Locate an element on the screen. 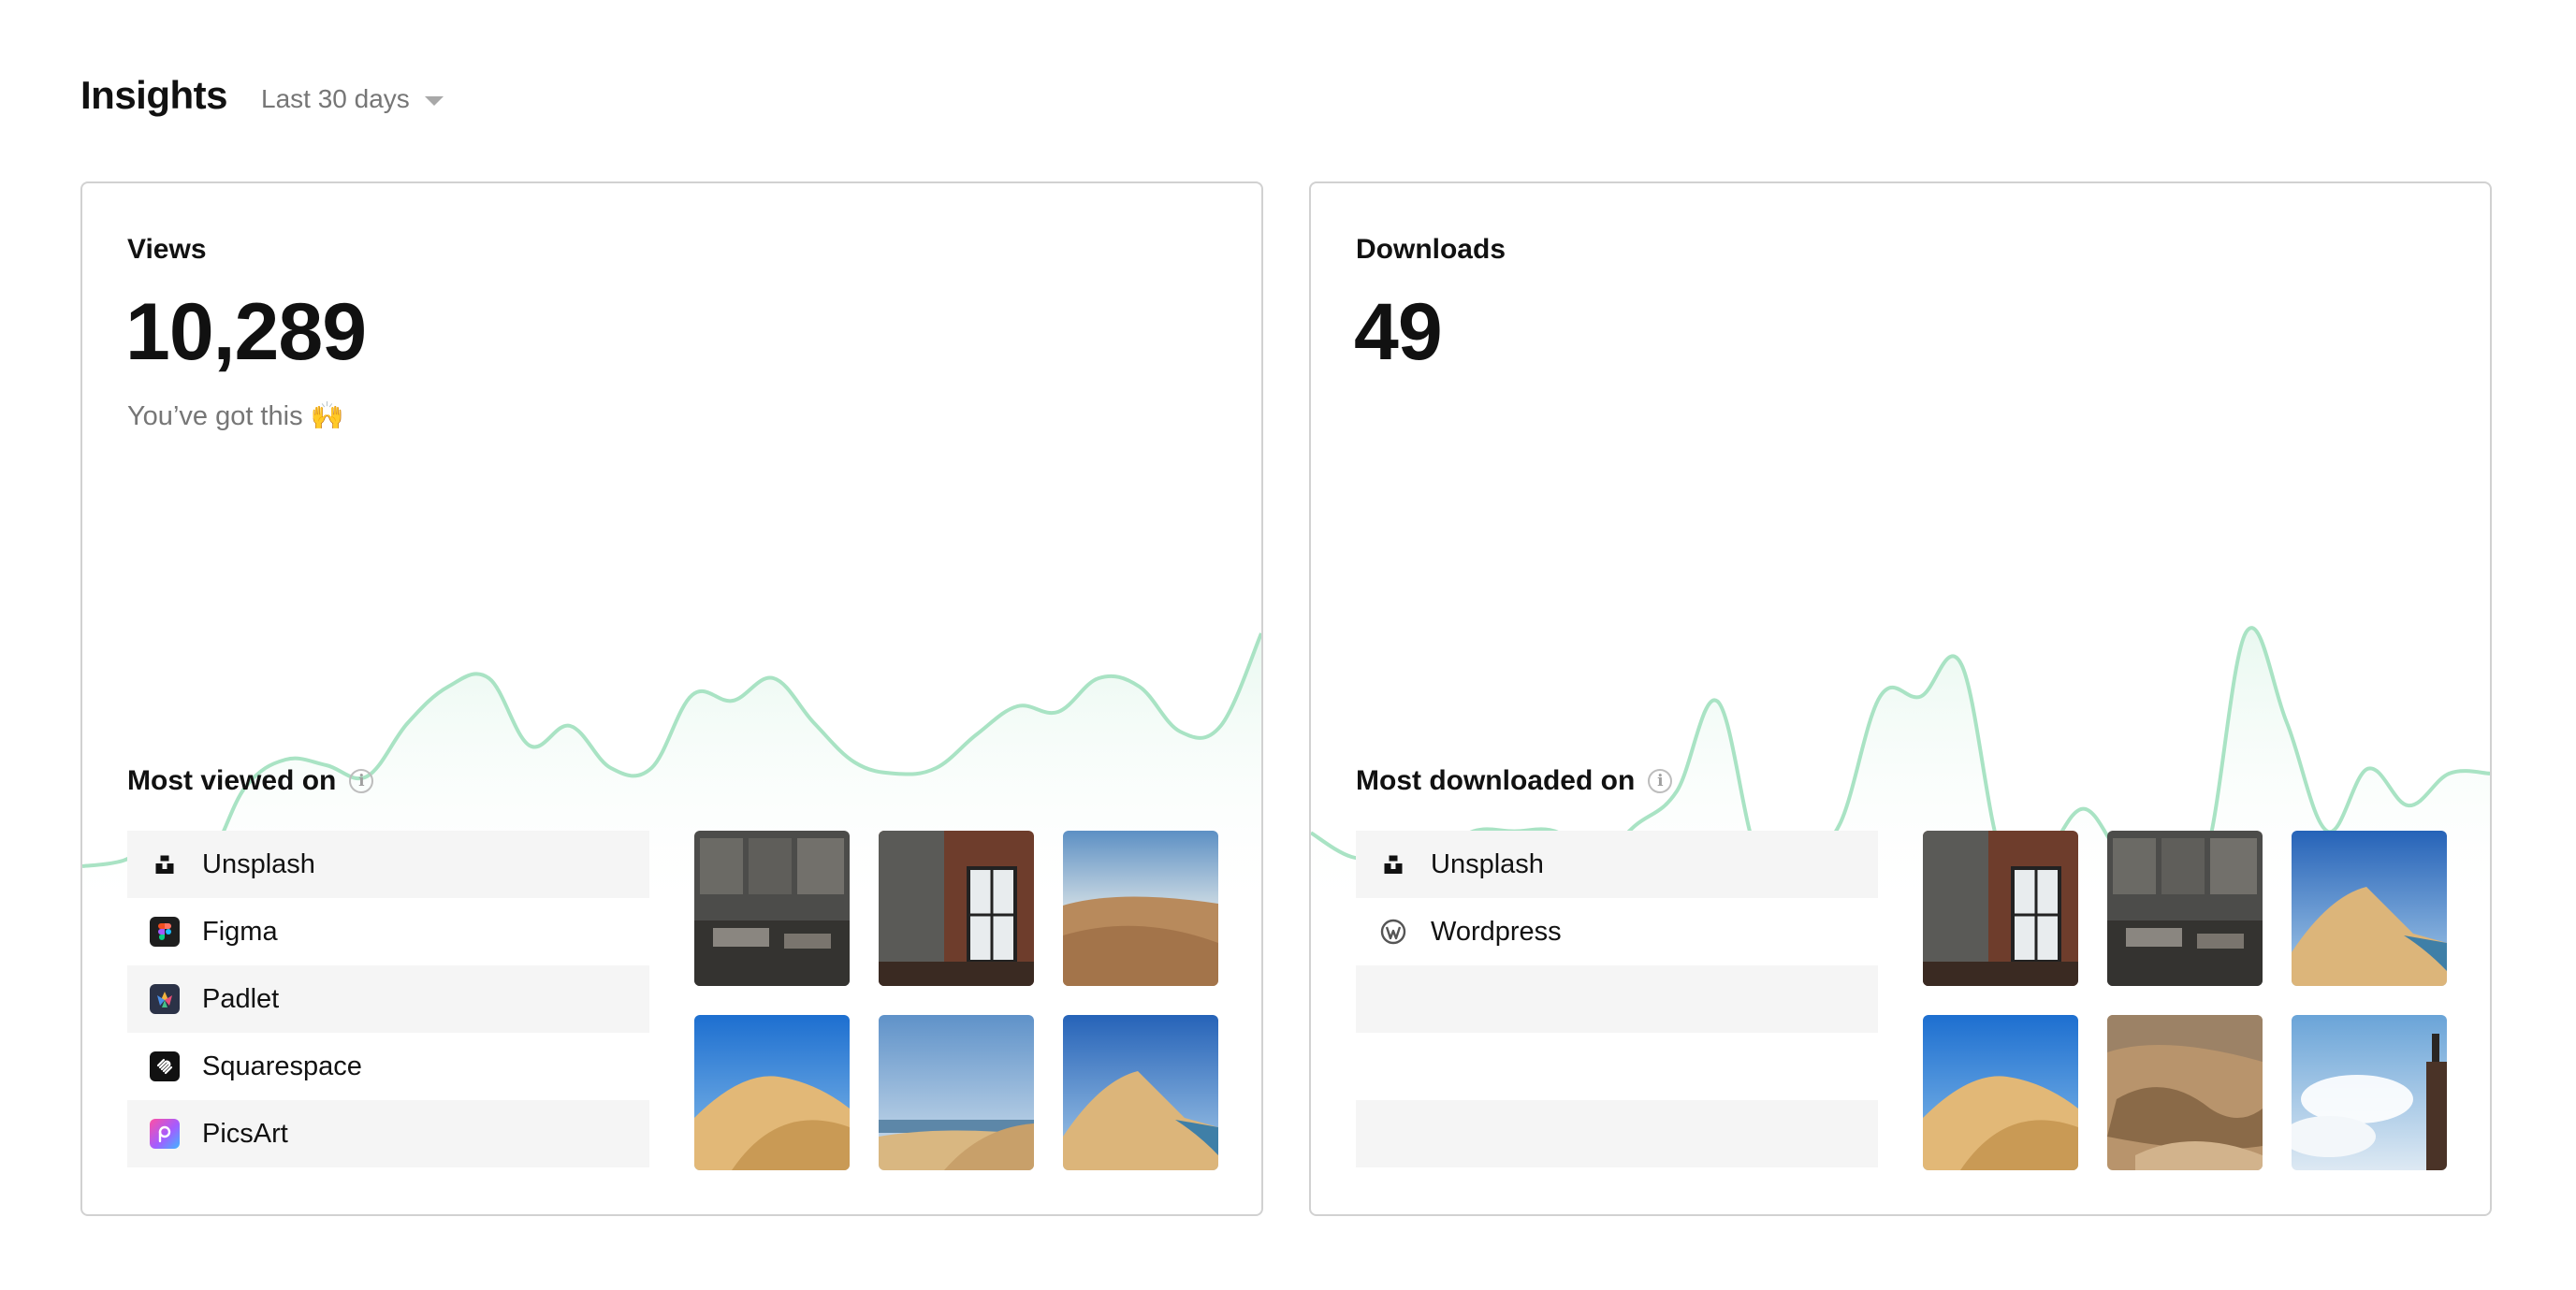 This screenshot has height=1290, width=2576. list-item: Figma is located at coordinates (388, 932).